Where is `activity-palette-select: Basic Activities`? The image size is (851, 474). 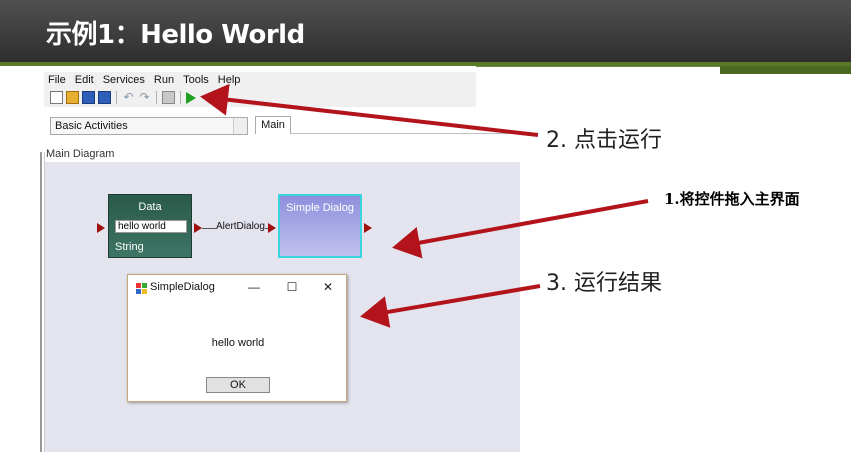 activity-palette-select: Basic Activities is located at coordinates (149, 126).